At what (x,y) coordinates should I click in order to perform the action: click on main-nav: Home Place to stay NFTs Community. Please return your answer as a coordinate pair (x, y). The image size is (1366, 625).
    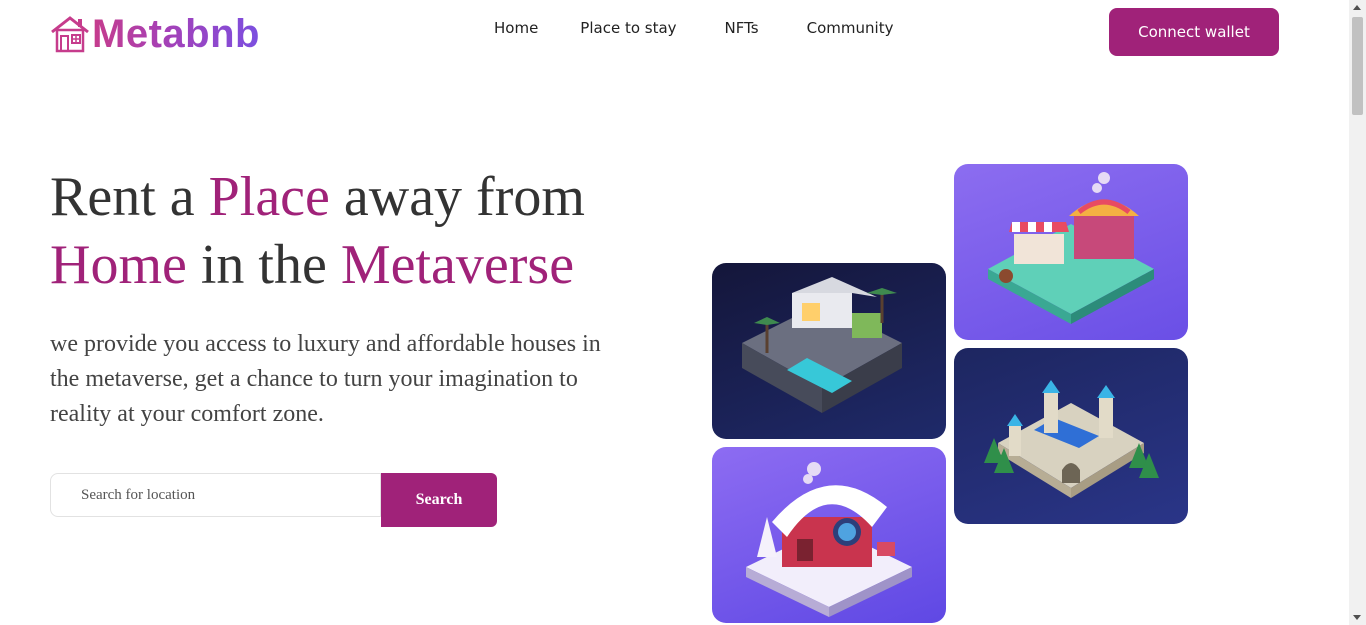
    Looking at the image, I should click on (693, 28).